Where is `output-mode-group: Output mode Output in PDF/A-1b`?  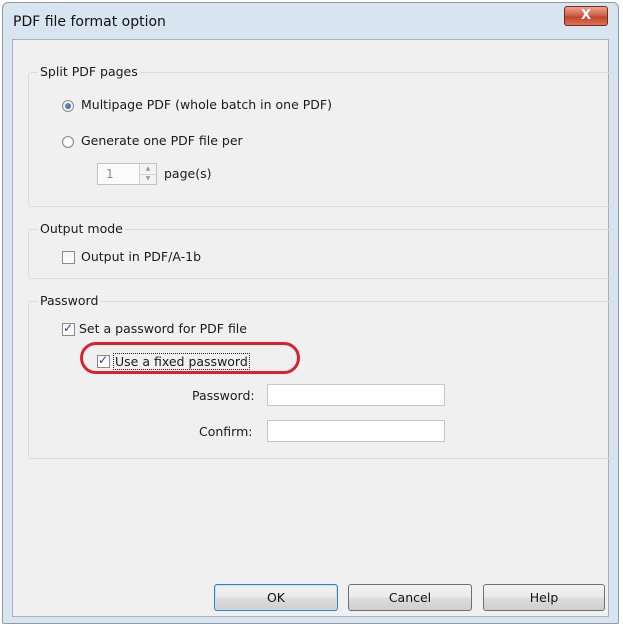
output-mode-group: Output mode Output in PDF/A-1b is located at coordinates (321, 250).